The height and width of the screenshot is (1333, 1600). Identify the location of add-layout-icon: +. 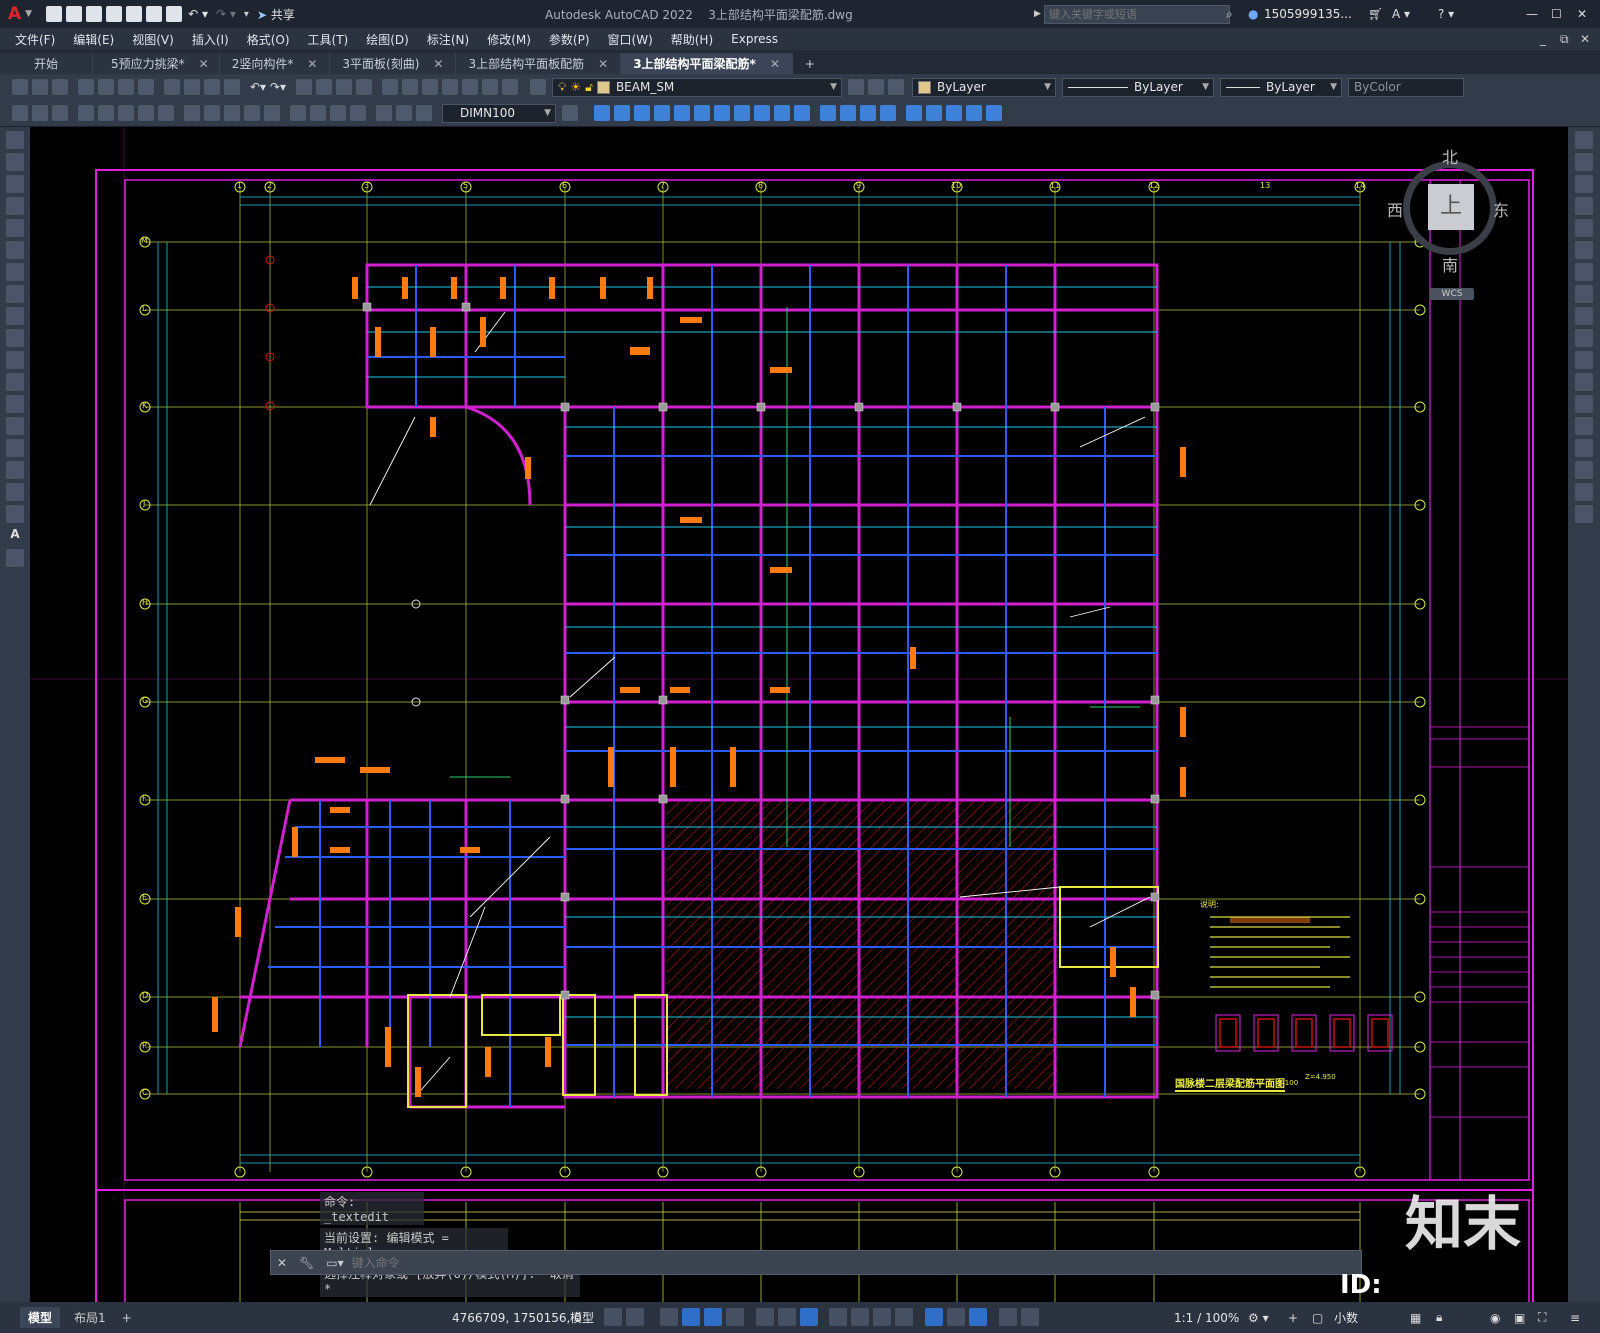
(127, 1318).